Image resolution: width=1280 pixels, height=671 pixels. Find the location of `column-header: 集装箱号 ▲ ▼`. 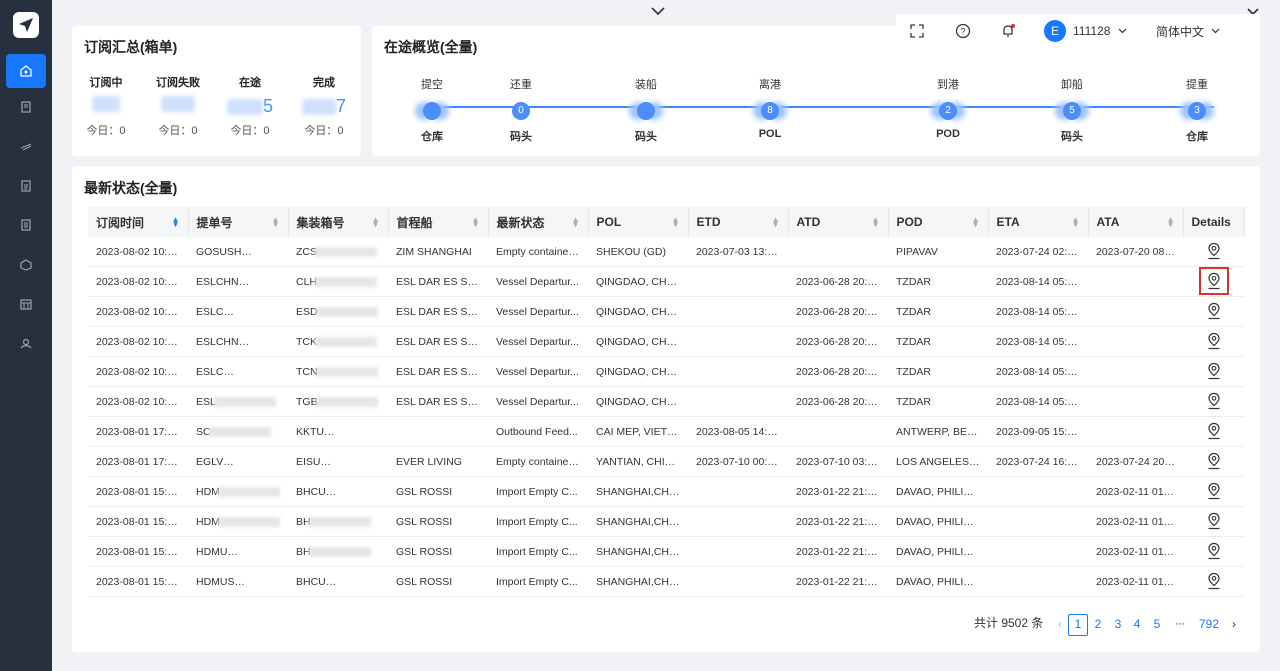

column-header: 集装箱号 ▲ ▼ is located at coordinates (338, 222).